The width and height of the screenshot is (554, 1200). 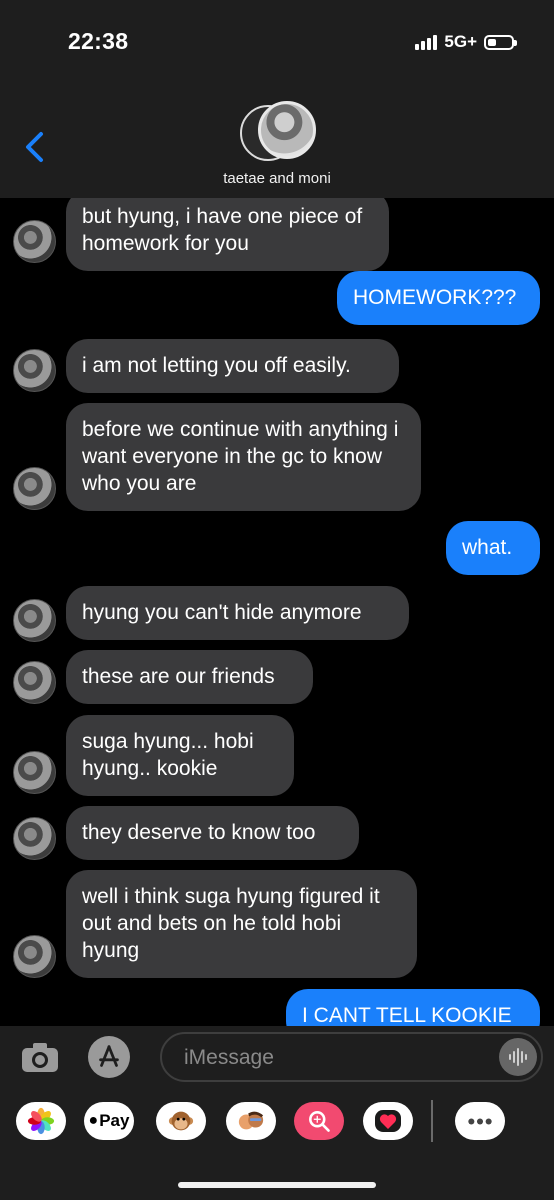 What do you see at coordinates (189, 677) in the screenshot?
I see `incoming-message: these are our friends` at bounding box center [189, 677].